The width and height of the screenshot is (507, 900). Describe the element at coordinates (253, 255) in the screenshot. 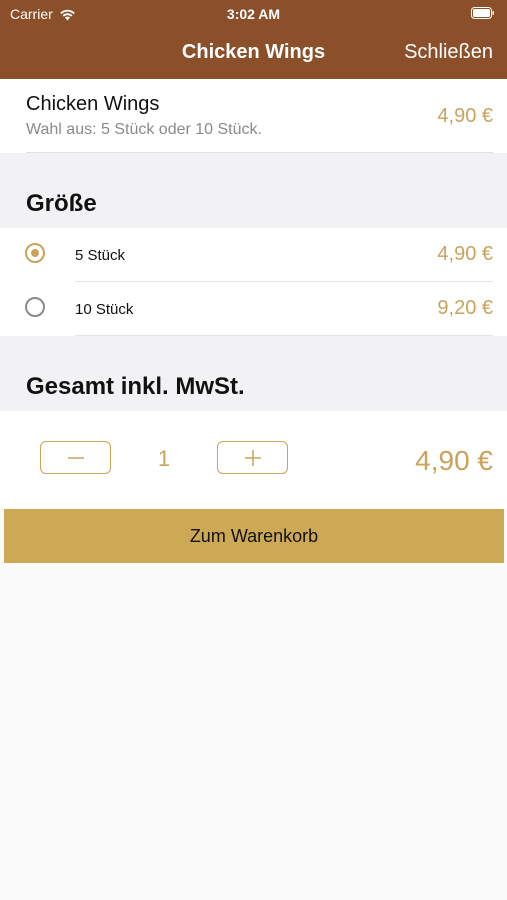

I see `size-option-5: 5 Stück 4,90 €` at that location.